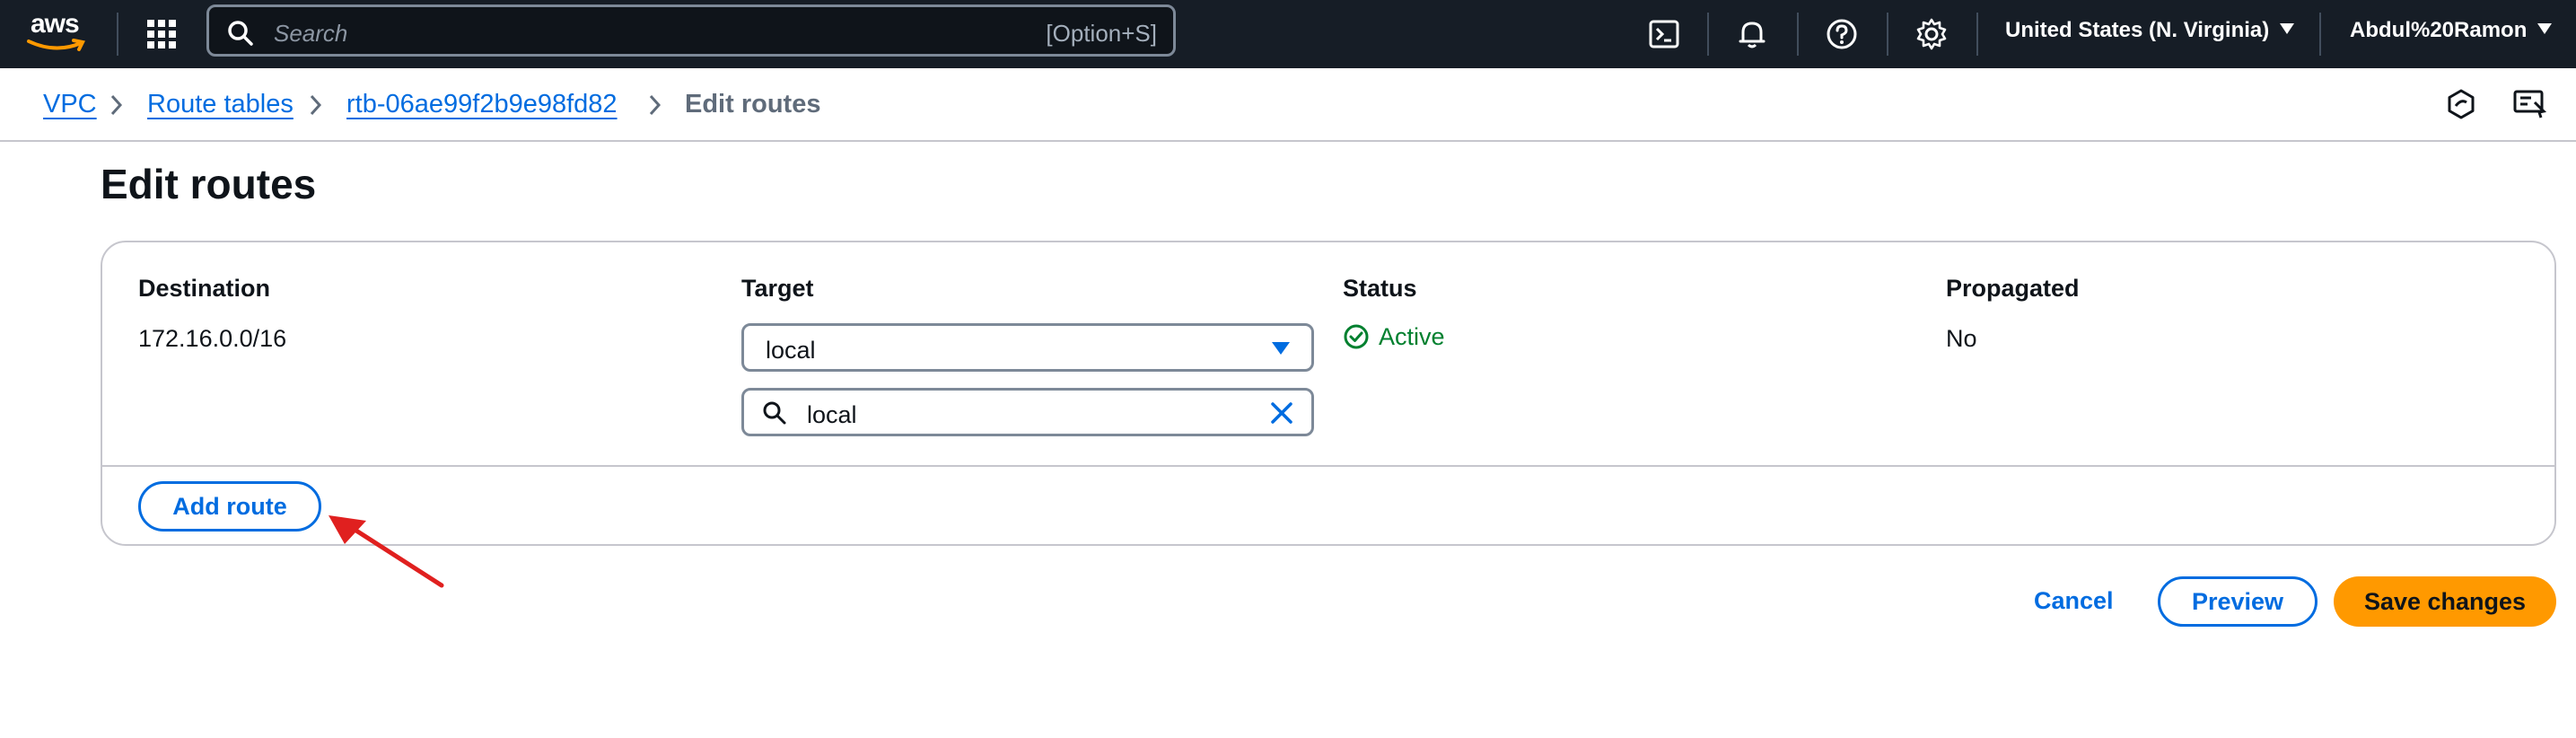 This screenshot has width=2576, height=738. Describe the element at coordinates (1328, 466) in the screenshot. I see `panel-divider` at that location.